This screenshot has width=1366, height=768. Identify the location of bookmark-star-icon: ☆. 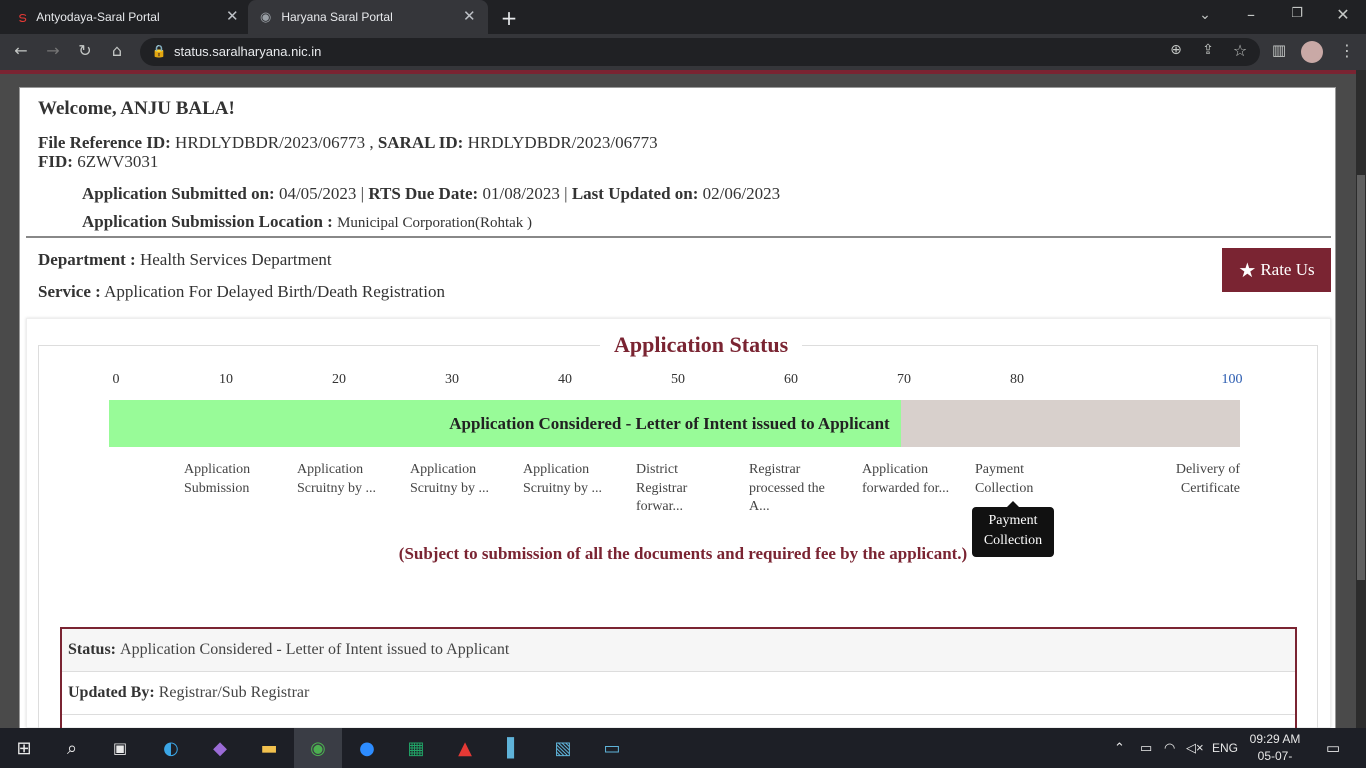
(1240, 50).